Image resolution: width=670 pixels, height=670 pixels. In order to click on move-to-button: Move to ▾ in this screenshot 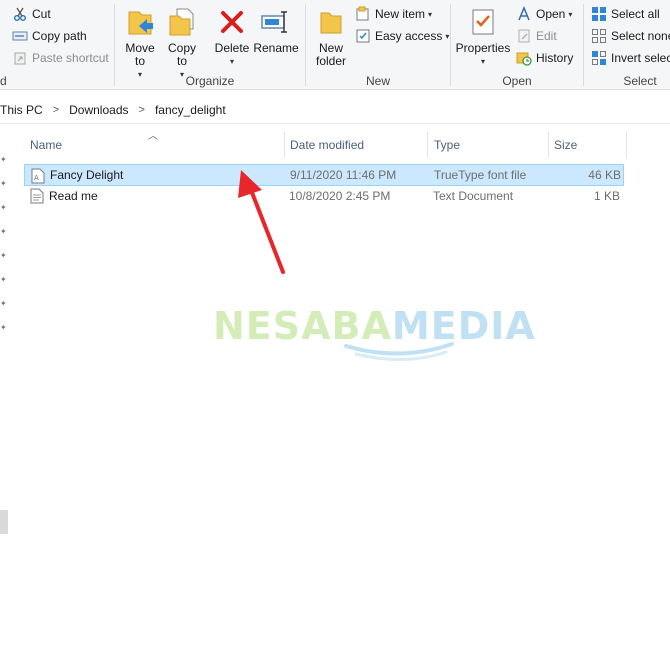, I will do `click(140, 42)`.